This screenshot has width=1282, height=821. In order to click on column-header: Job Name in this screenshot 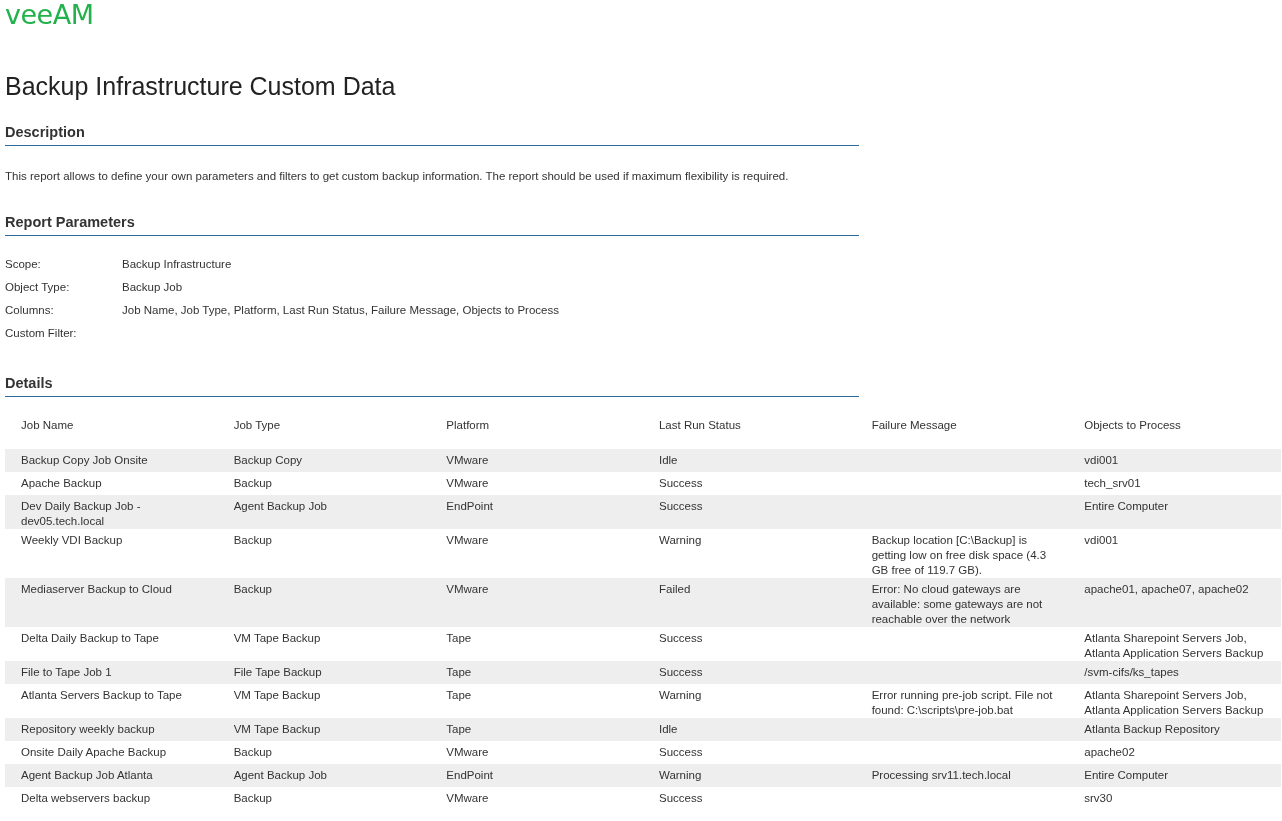, I will do `click(47, 425)`.